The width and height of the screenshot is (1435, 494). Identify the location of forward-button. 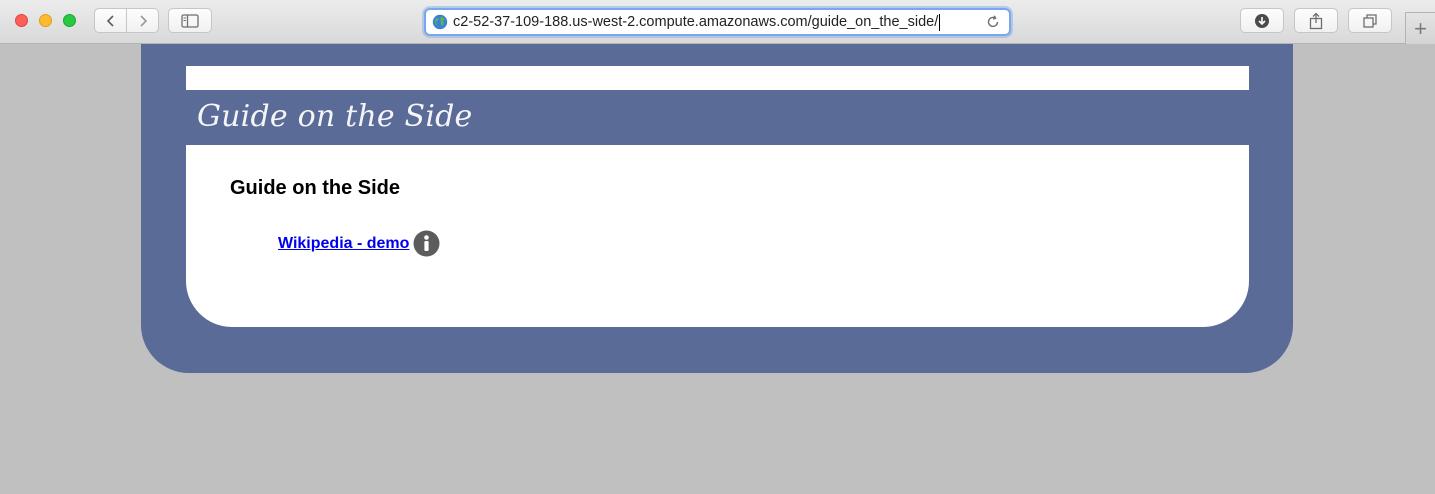
(142, 20).